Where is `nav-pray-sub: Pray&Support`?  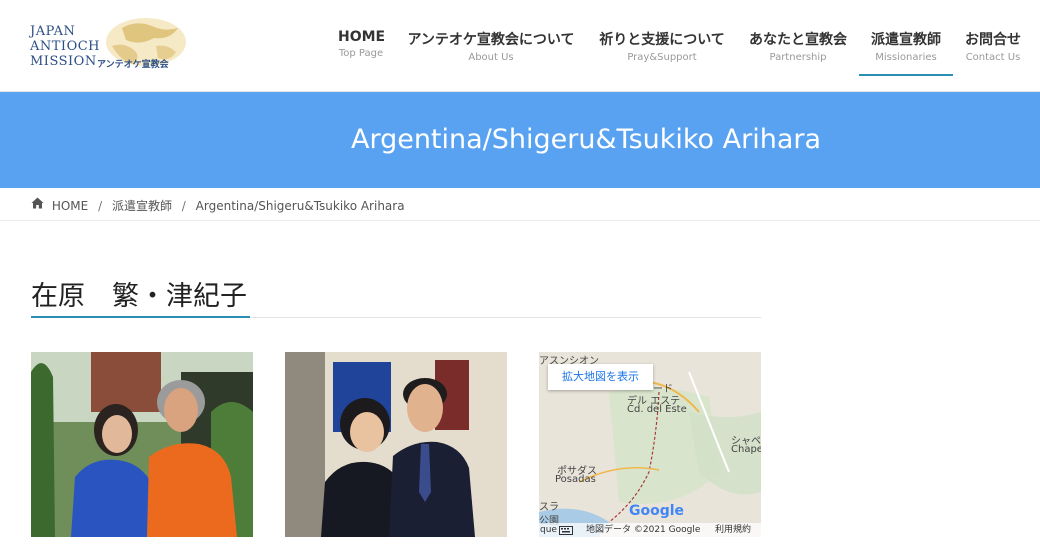
nav-pray-sub: Pray&Support is located at coordinates (662, 57).